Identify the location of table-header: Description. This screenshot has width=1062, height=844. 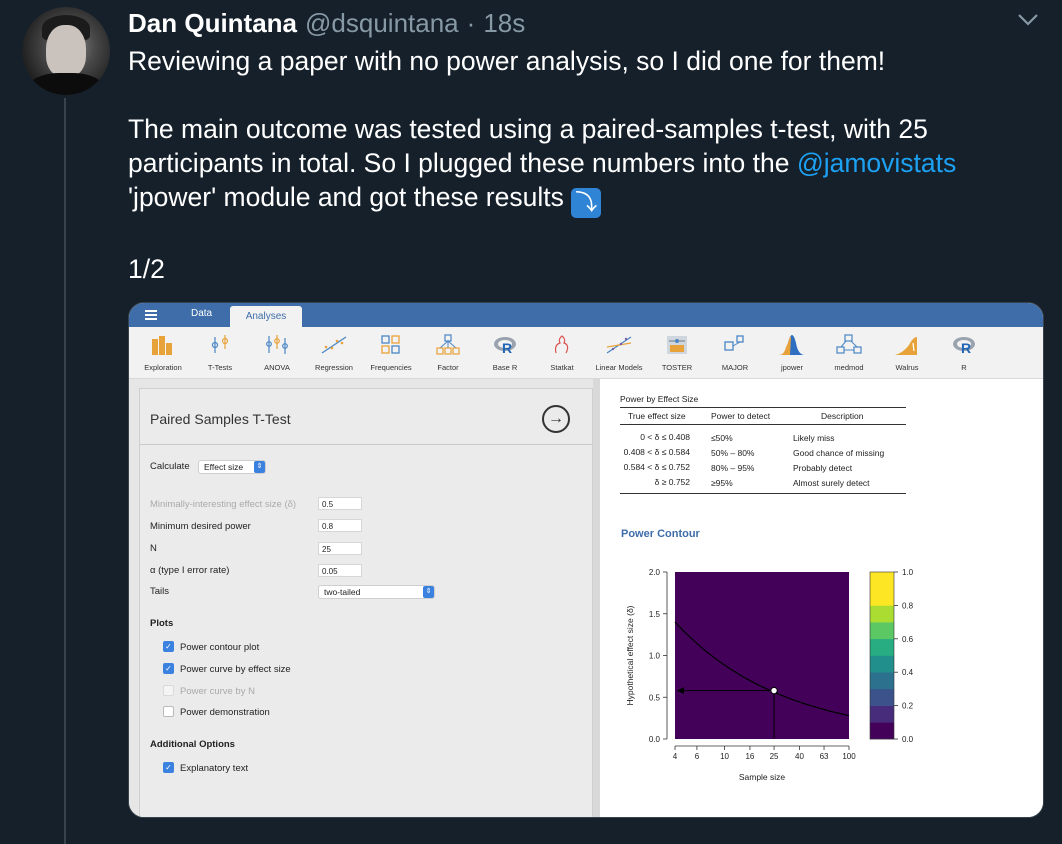
(842, 416).